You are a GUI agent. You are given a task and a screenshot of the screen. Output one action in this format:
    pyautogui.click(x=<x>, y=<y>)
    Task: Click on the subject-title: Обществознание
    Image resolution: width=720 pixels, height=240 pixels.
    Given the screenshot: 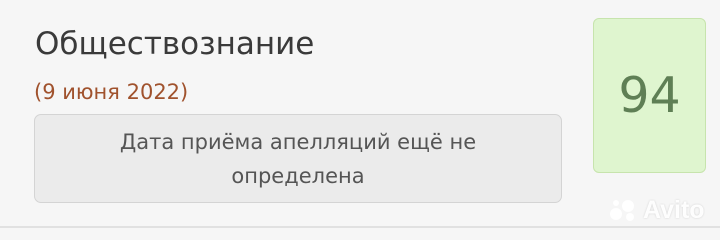 What is the action you would take?
    pyautogui.click(x=175, y=44)
    